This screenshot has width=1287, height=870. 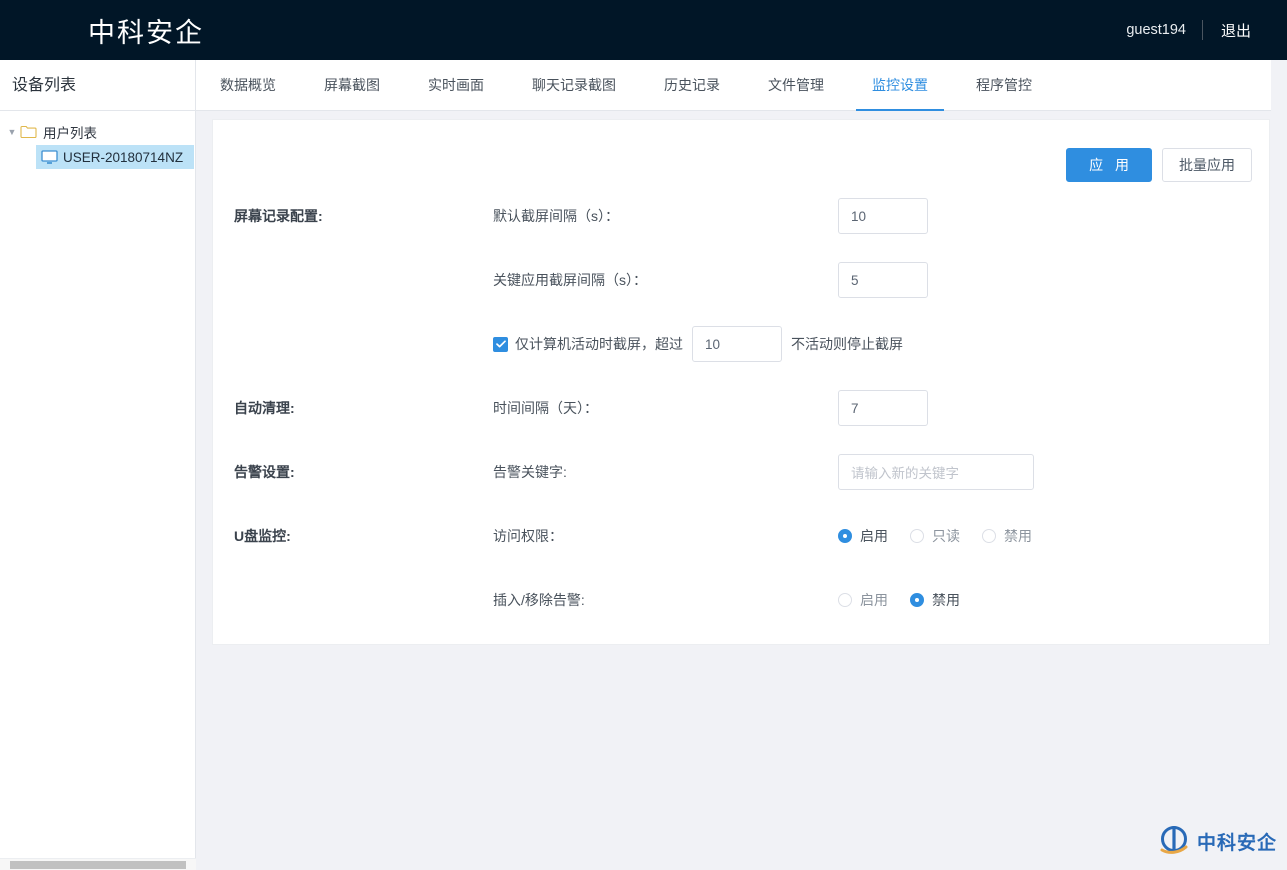 I want to click on section-label-screen-record: 屏幕记录配置:, so click(x=278, y=216).